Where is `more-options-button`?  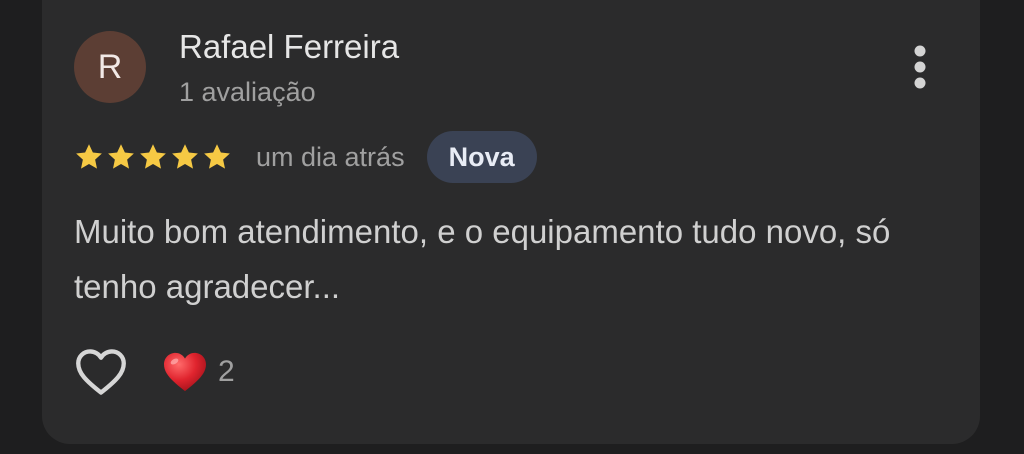
more-options-button is located at coordinates (920, 67).